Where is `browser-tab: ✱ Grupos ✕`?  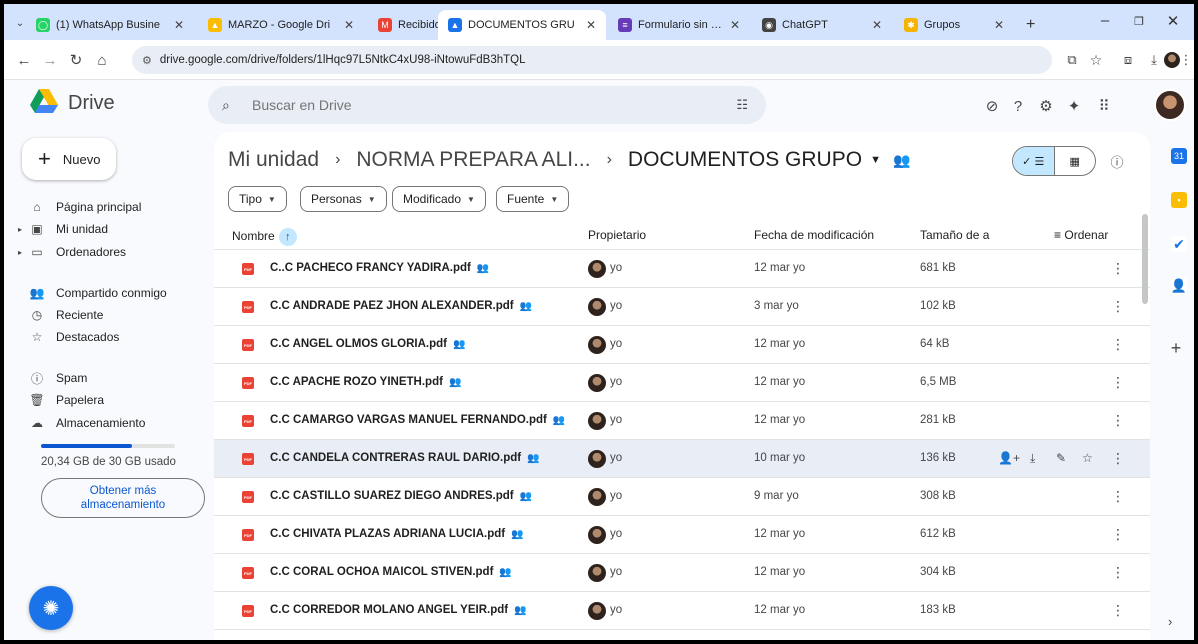 browser-tab: ✱ Grupos ✕ is located at coordinates (954, 25).